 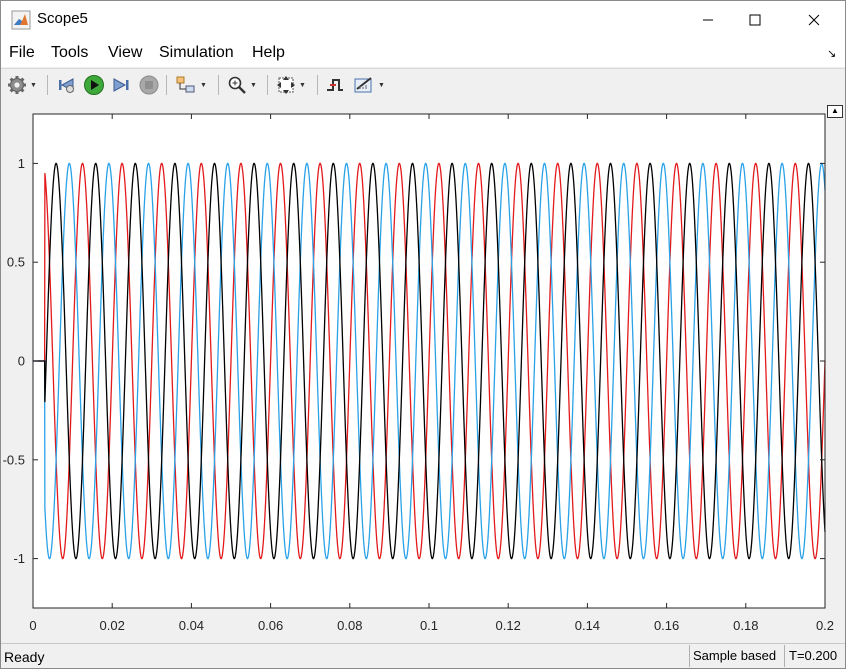 I want to click on x-tick-label: 0.08, so click(x=349, y=625).